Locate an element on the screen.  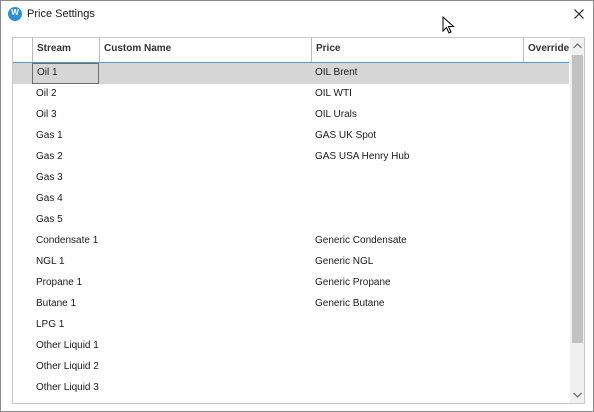
cell-stream: NGL 1 is located at coordinates (65, 262).